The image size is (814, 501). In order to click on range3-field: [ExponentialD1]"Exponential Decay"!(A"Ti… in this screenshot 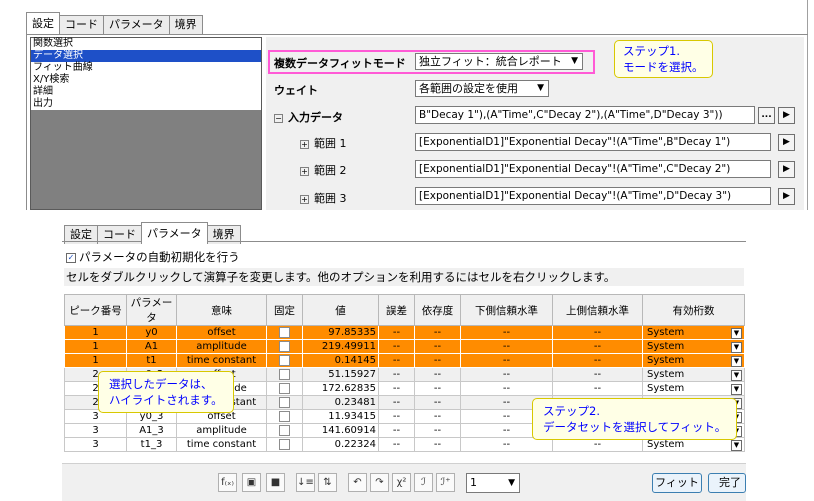, I will do `click(593, 196)`.